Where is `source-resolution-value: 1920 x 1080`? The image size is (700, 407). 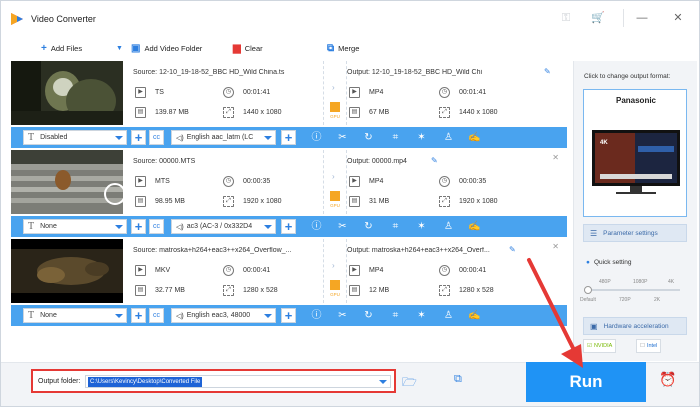
source-resolution-value: 1920 x 1080 is located at coordinates (262, 201).